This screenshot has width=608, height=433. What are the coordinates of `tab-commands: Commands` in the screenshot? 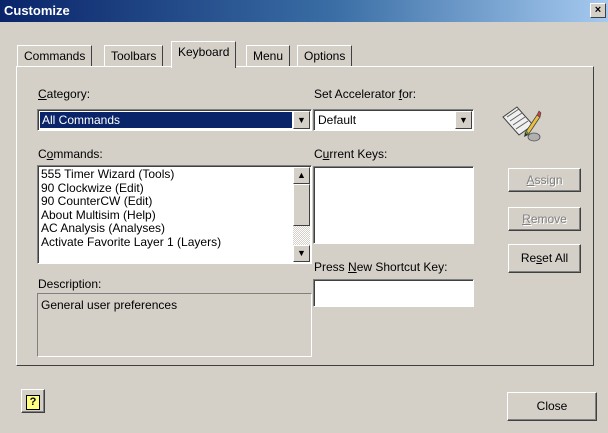 It's located at (55, 56).